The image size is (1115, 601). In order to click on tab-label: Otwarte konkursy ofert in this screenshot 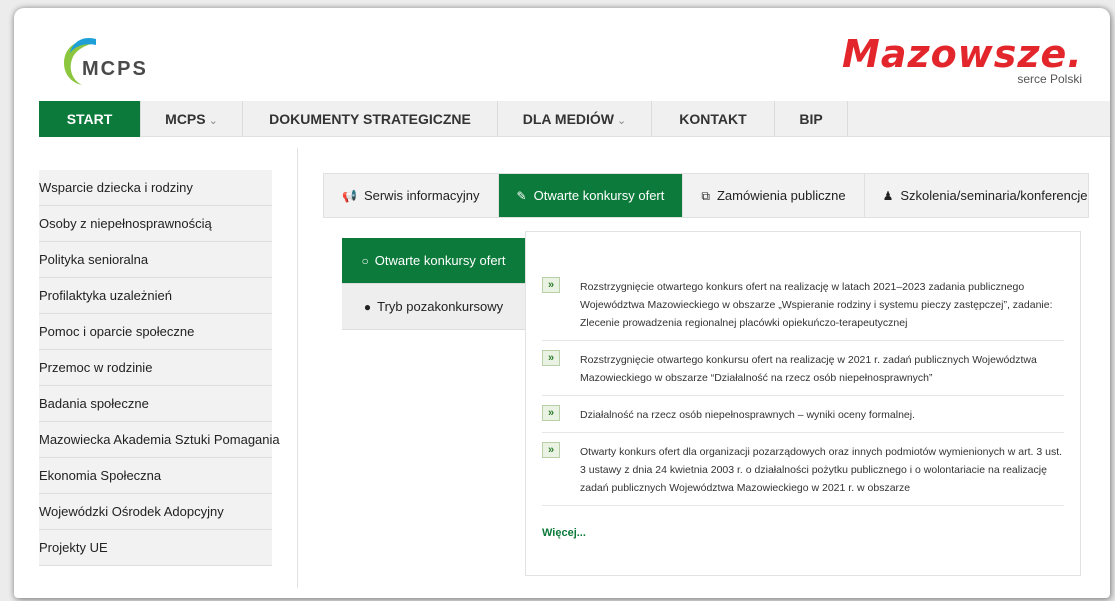, I will do `click(599, 195)`.